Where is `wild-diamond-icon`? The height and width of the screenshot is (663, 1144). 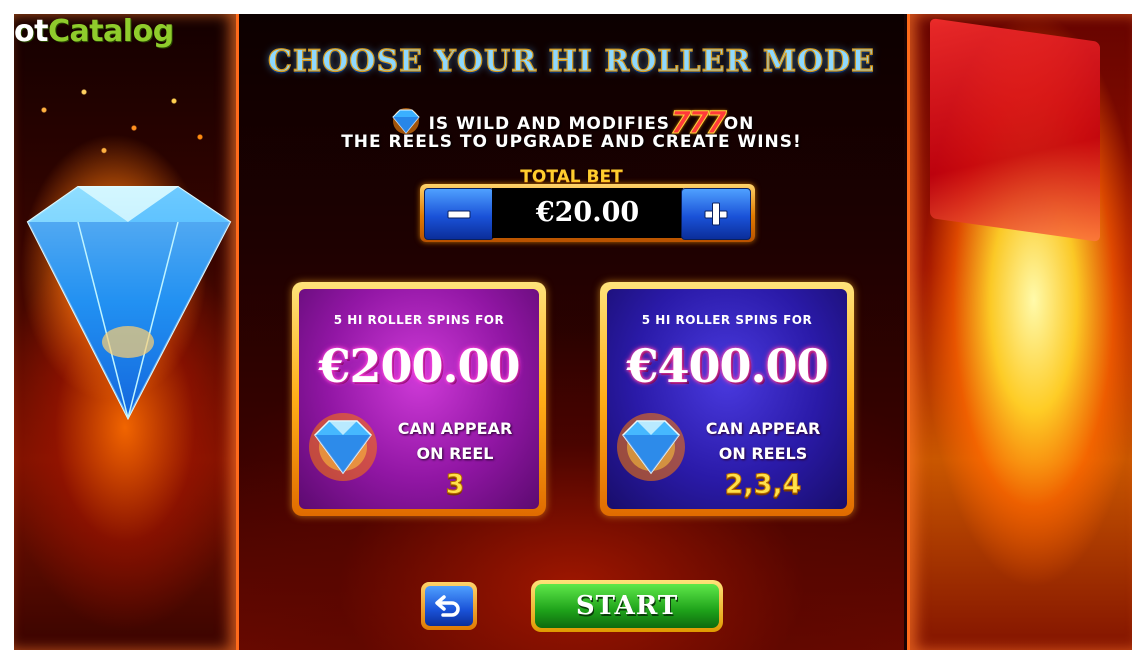
wild-diamond-icon is located at coordinates (405, 121).